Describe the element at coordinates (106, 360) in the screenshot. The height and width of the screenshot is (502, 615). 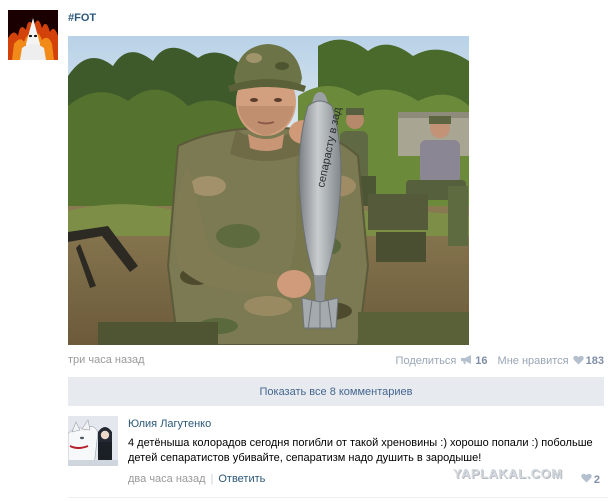
I see `post-time: три часа назад` at that location.